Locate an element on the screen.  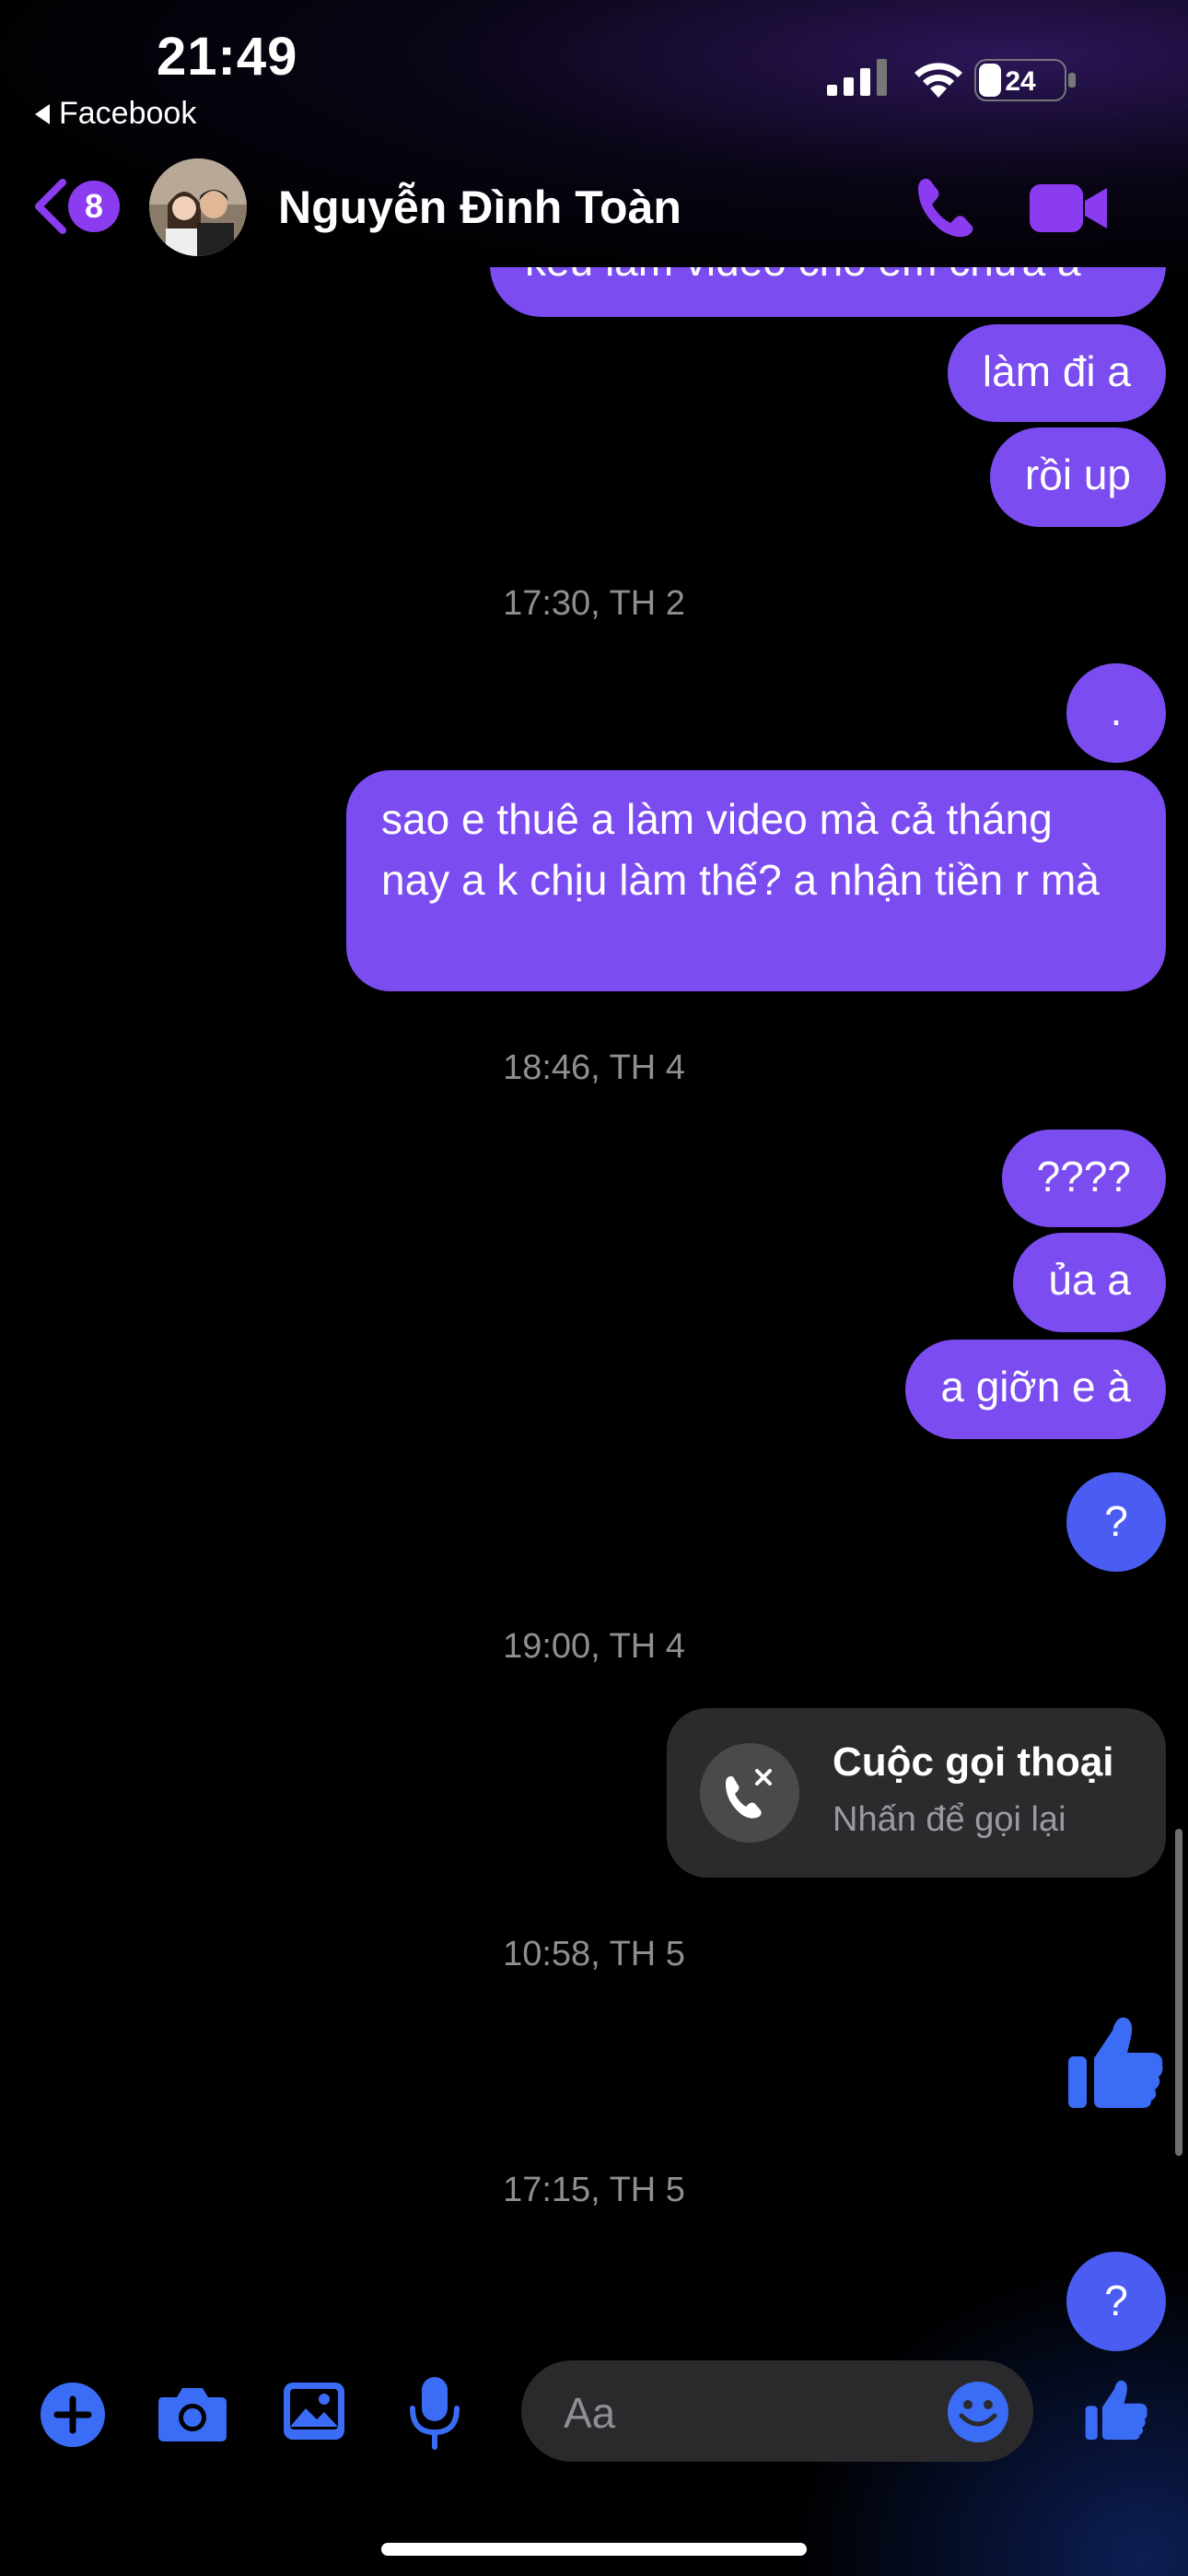
message-input-placeholder: Aa is located at coordinates (590, 2413).